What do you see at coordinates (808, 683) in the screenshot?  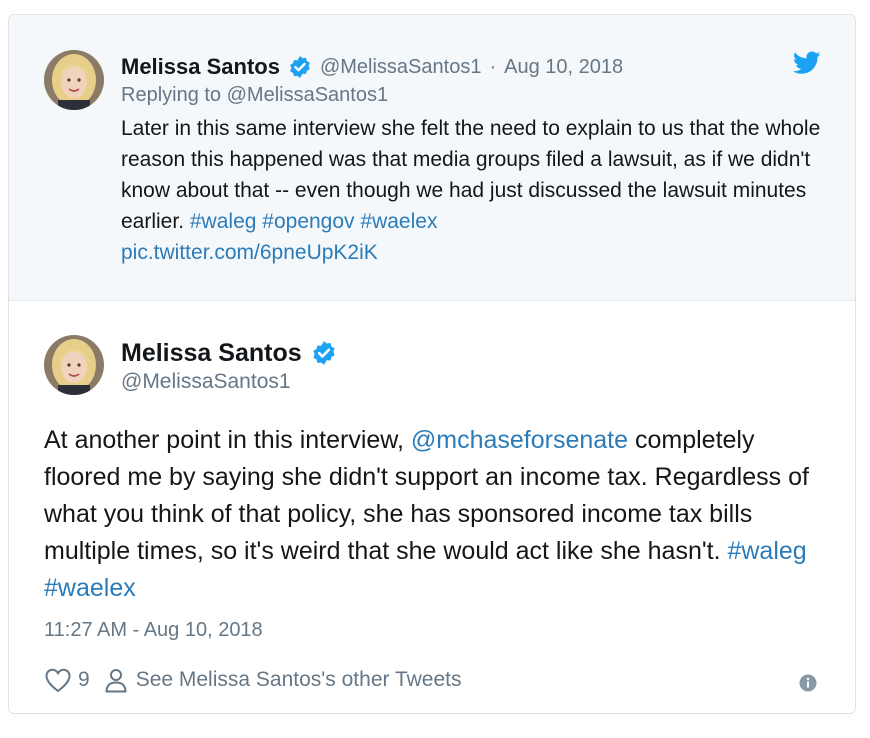 I see `info-icon` at bounding box center [808, 683].